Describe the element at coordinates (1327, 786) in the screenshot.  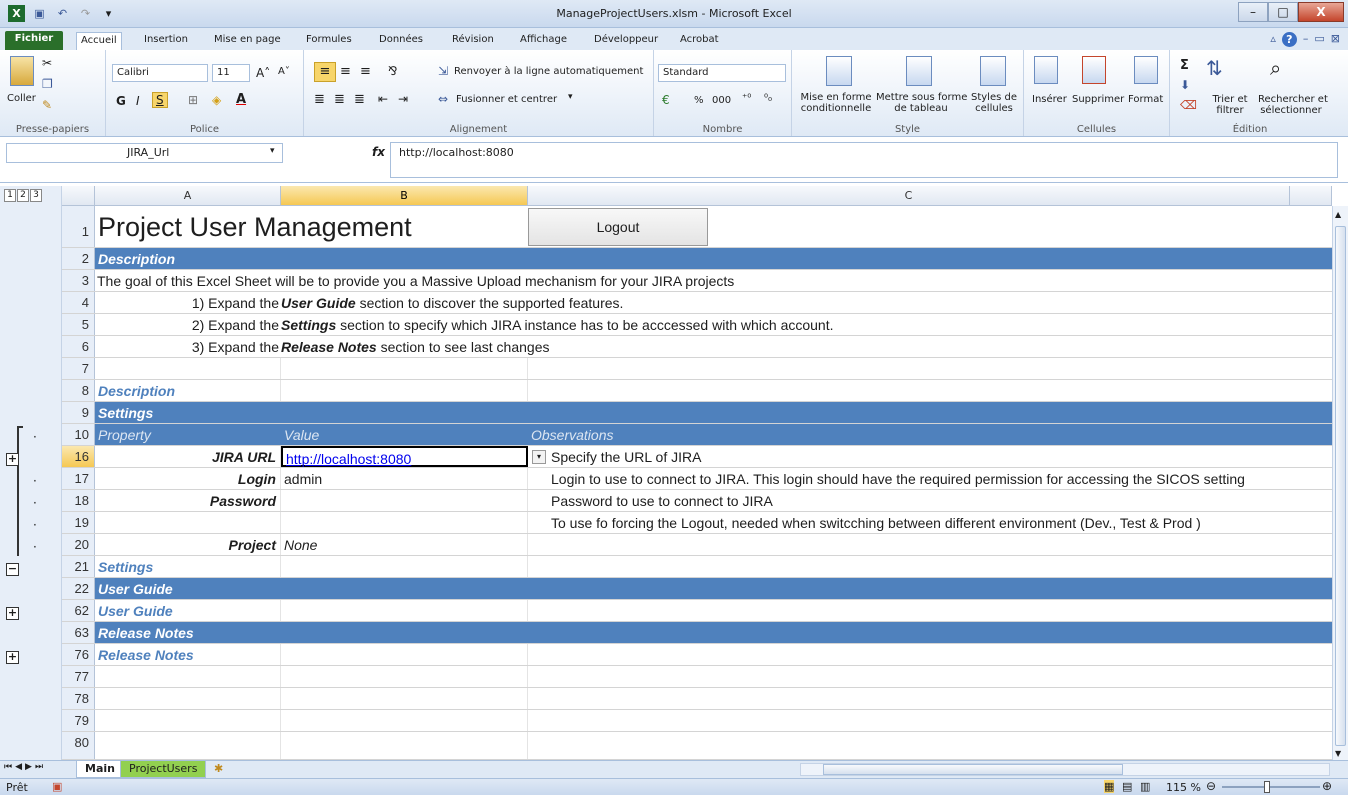
I see `zoom-in-icon: ⊕` at that location.